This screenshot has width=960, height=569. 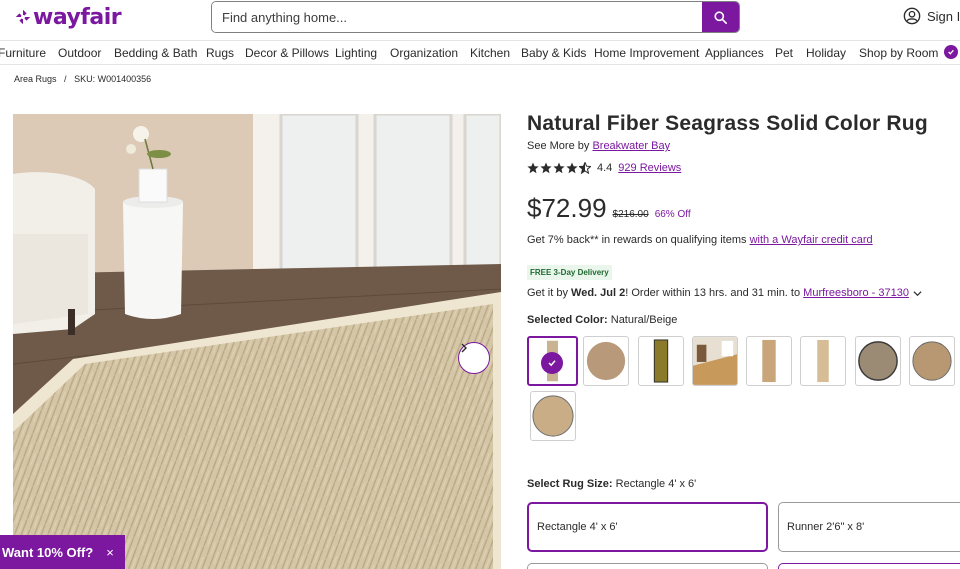 I want to click on nav-item-holiday: Holiday, so click(x=826, y=53).